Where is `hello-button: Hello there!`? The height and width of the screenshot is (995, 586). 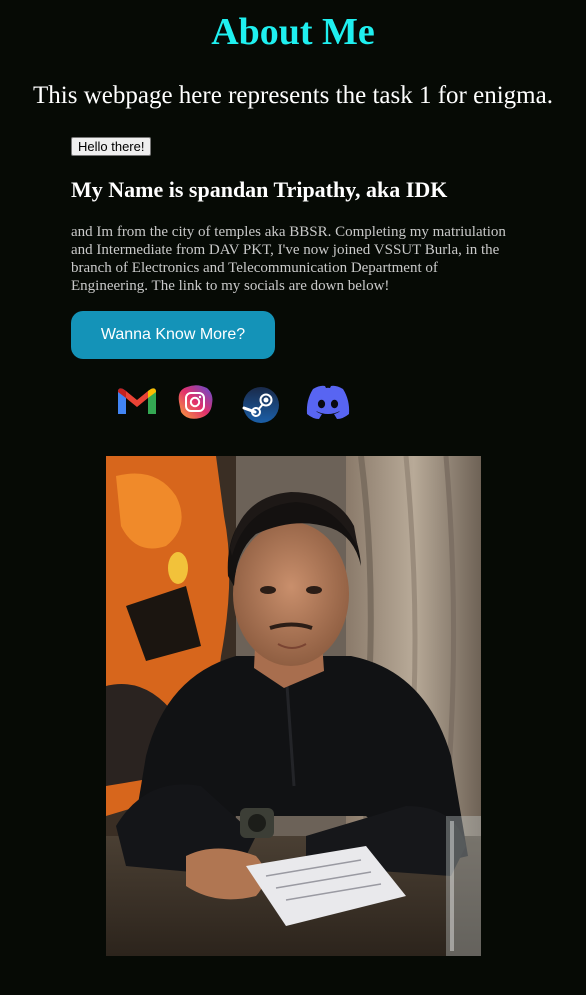 hello-button: Hello there! is located at coordinates (111, 146).